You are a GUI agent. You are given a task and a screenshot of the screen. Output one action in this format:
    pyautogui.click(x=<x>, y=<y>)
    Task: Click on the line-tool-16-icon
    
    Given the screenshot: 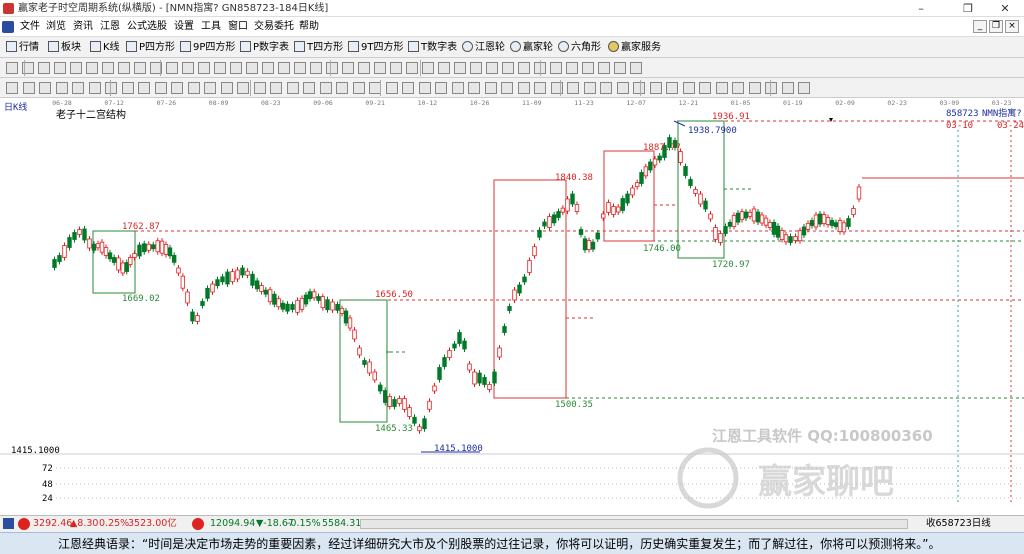 What is the action you would take?
    pyautogui.click(x=260, y=88)
    